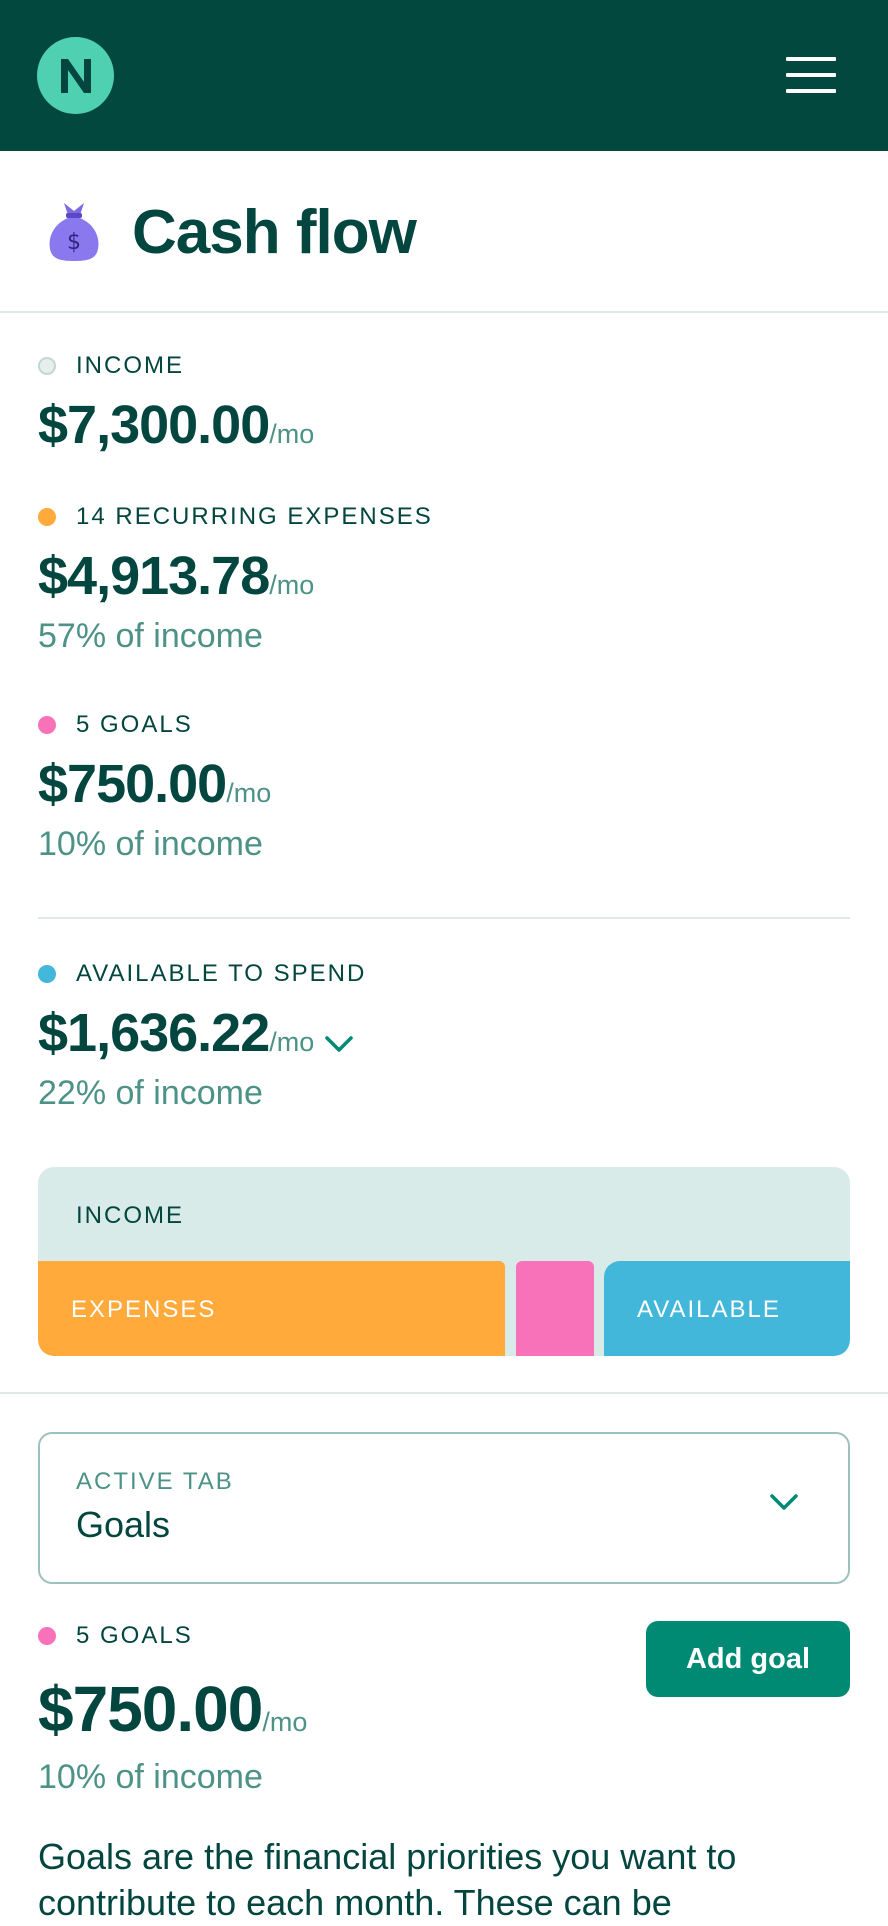 Image resolution: width=888 pixels, height=1926 pixels. Describe the element at coordinates (555, 1308) in the screenshot. I see `bar-segment-goals` at that location.